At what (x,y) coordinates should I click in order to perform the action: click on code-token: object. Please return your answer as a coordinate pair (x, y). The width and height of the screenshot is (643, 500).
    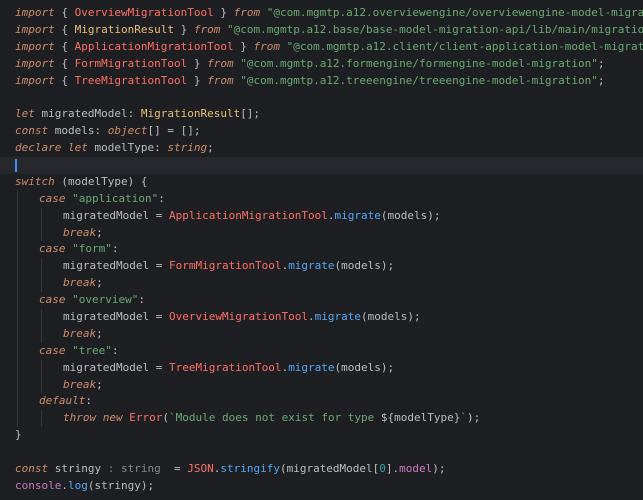
    Looking at the image, I should click on (127, 131).